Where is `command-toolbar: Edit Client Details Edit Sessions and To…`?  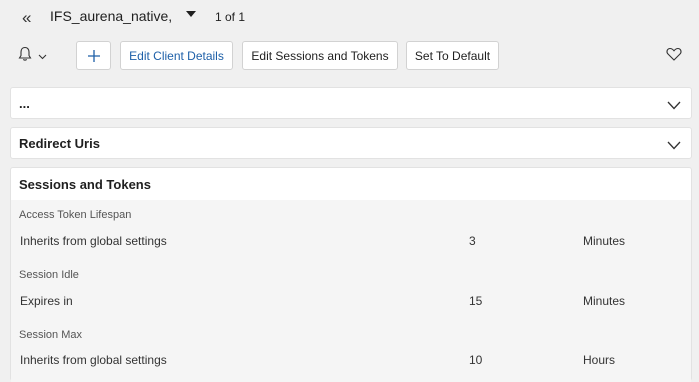
command-toolbar: Edit Client Details Edit Sessions and To… is located at coordinates (349, 56).